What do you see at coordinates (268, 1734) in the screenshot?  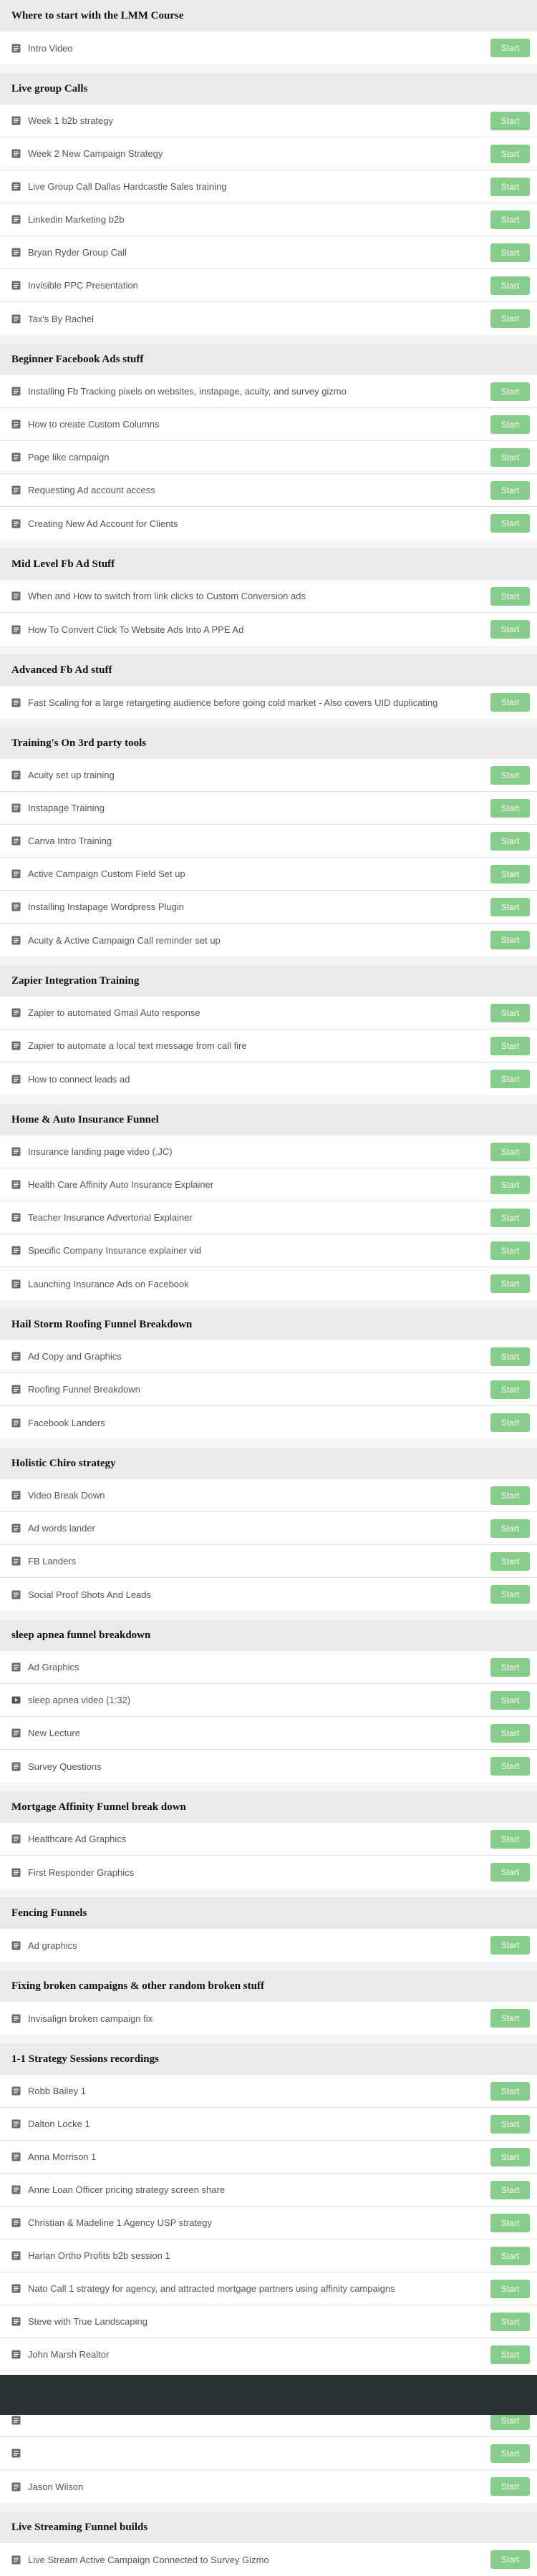 I see `lecture-item: New Lecture Start` at bounding box center [268, 1734].